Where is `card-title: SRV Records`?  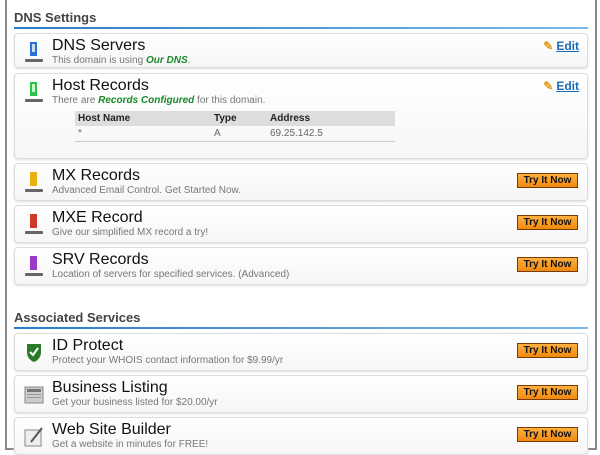
card-title: SRV Records is located at coordinates (100, 259).